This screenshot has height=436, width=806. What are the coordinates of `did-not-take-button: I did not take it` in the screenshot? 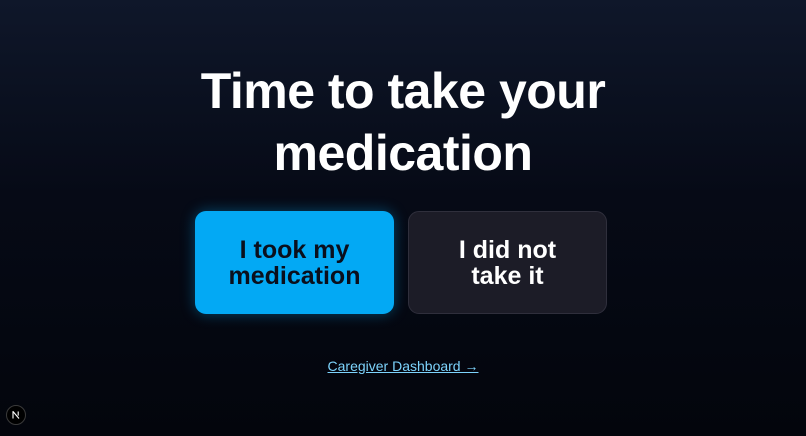 It's located at (507, 262).